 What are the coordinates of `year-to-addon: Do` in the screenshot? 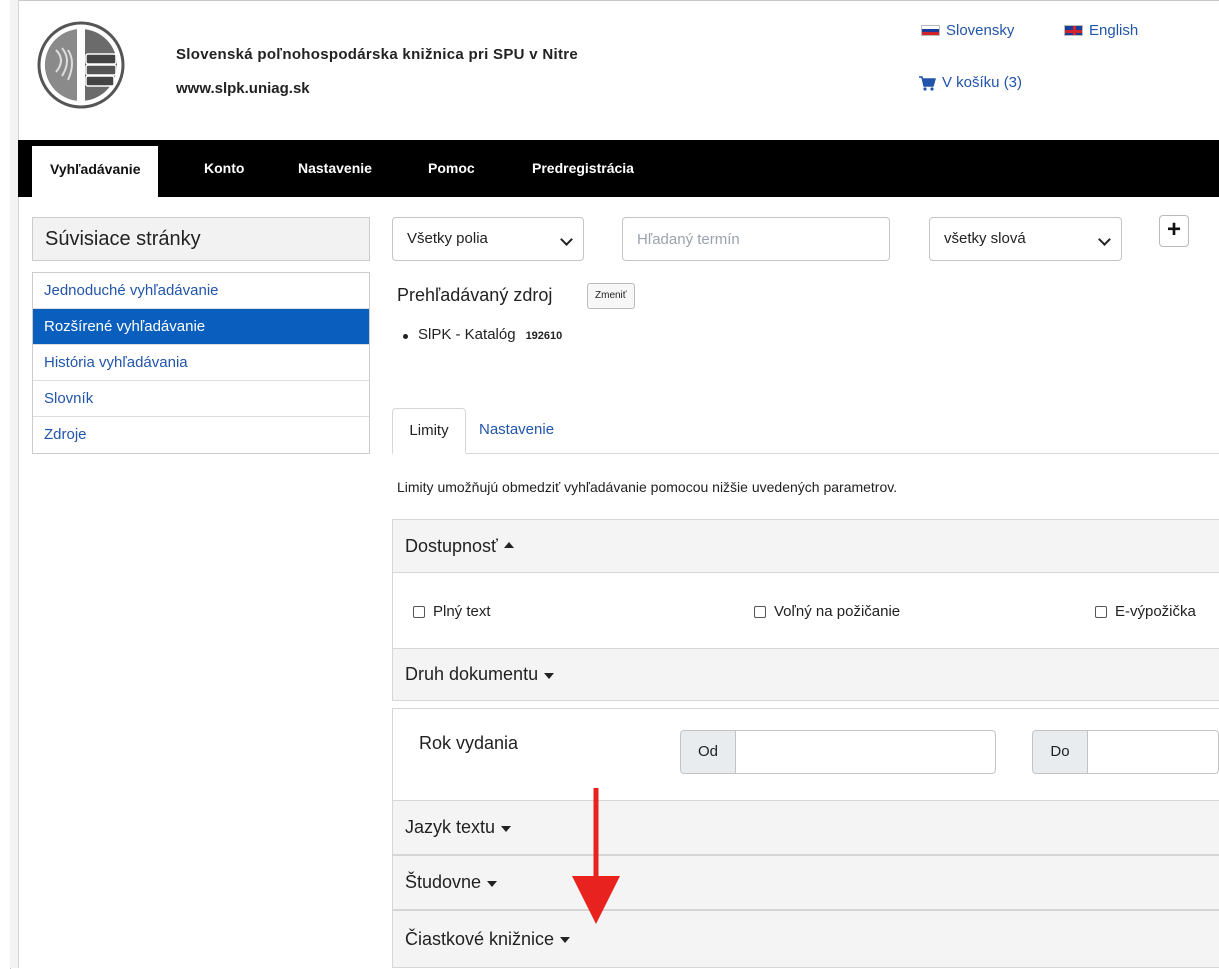 It's located at (1060, 752).